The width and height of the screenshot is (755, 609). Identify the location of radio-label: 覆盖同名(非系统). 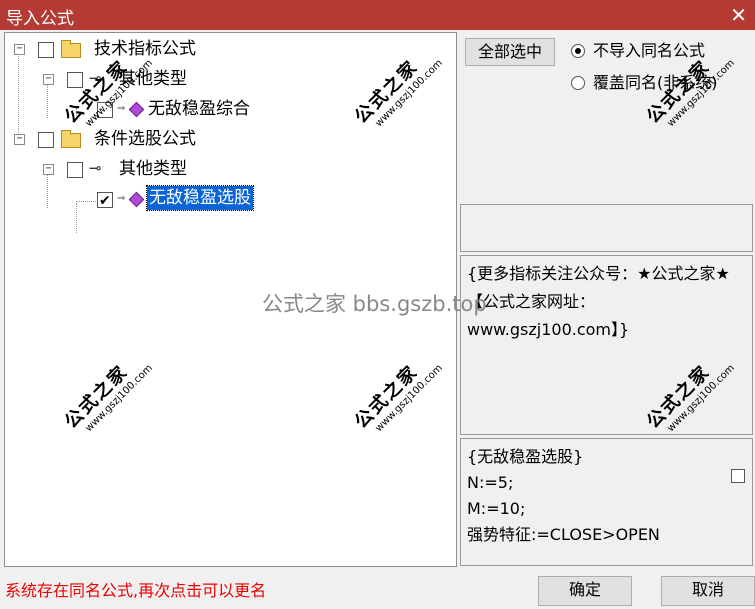
(655, 82).